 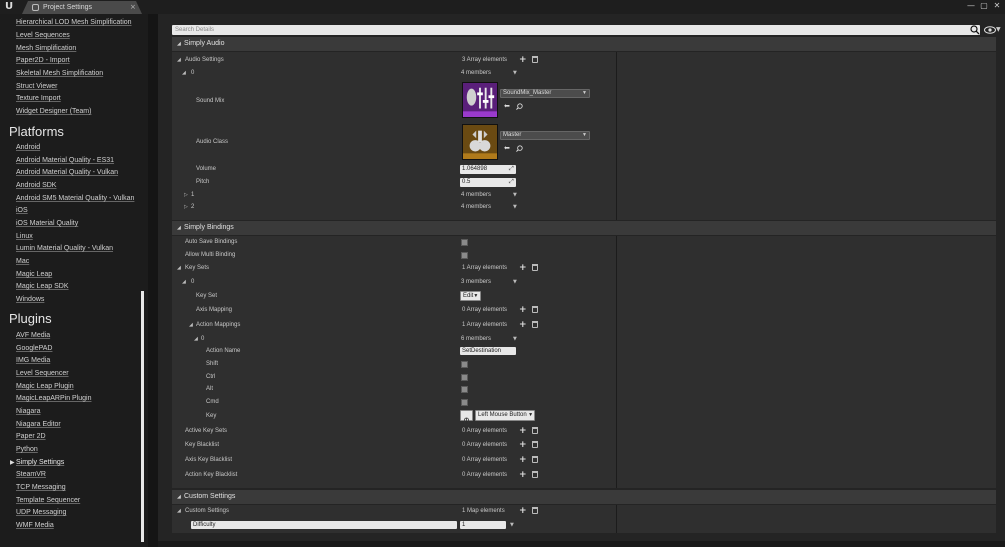 I want to click on sidebar-item-magic-leap-plugin: Magic Leap Plugin, so click(x=45, y=387).